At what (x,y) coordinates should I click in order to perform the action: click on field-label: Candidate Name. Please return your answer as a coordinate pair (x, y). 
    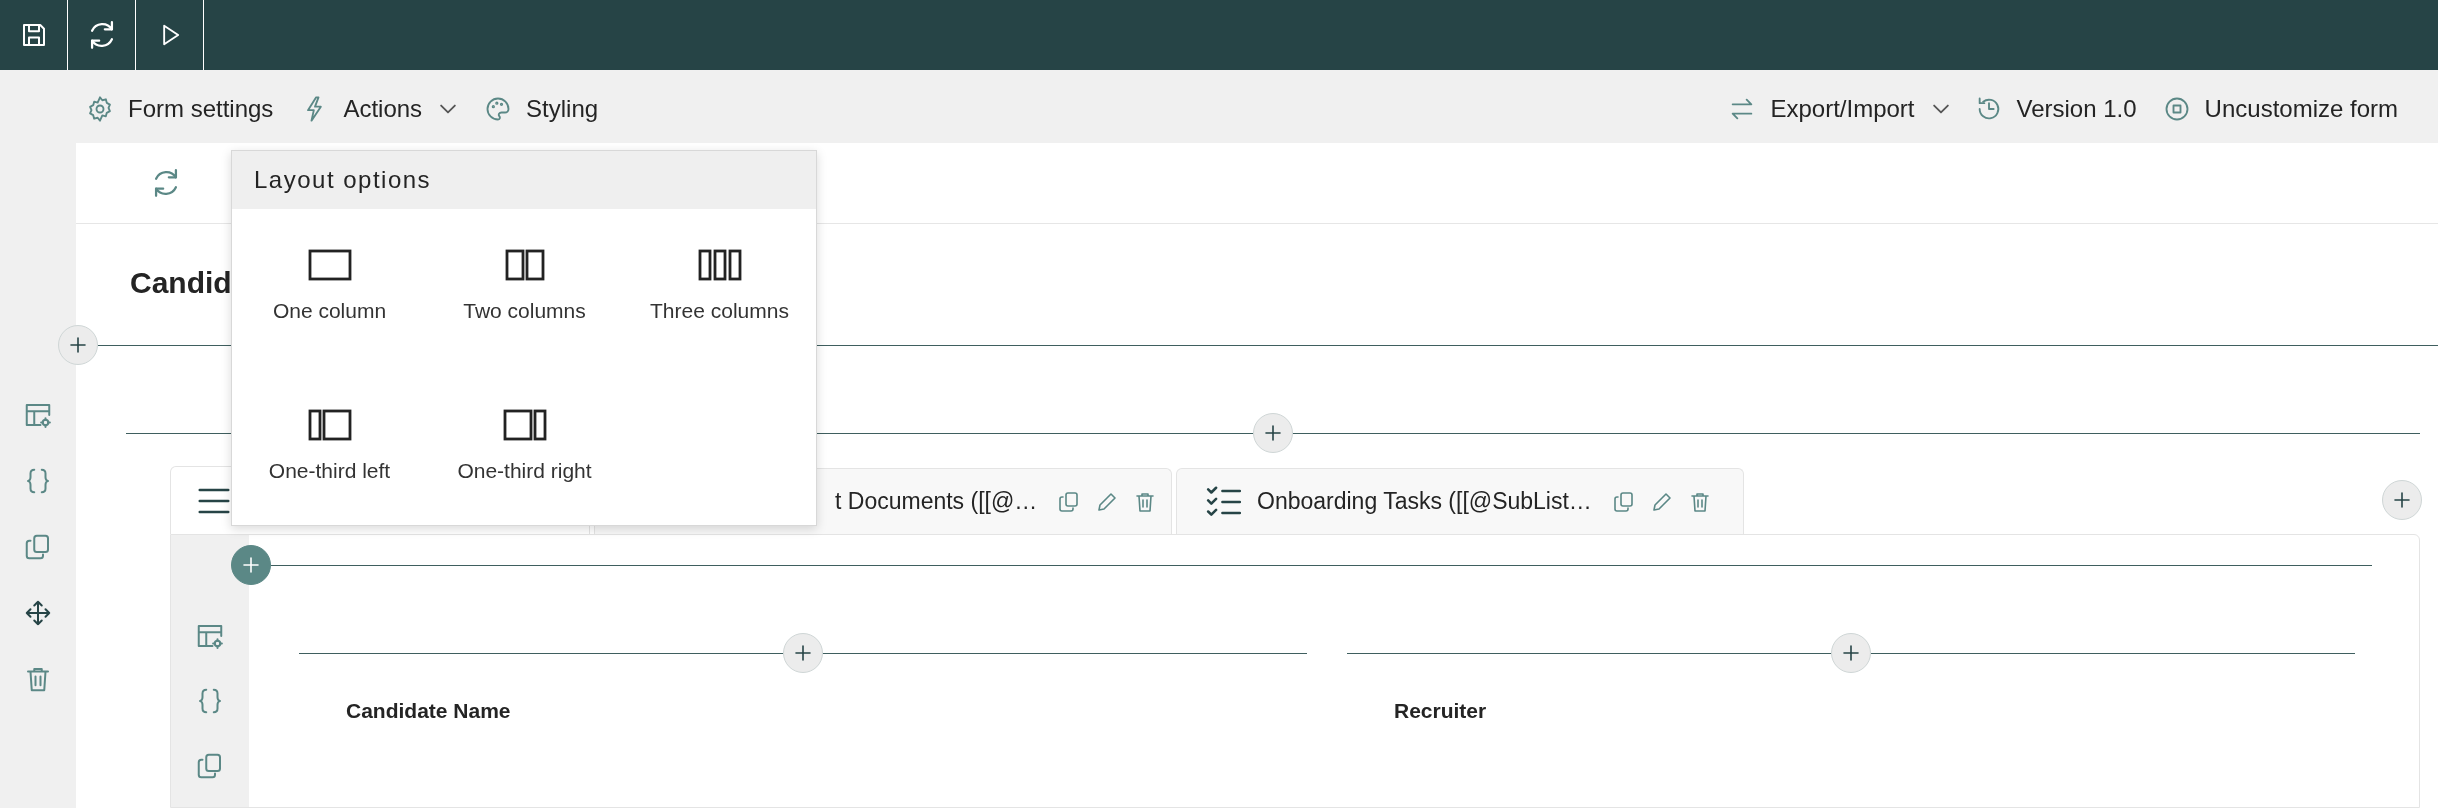
    Looking at the image, I should click on (428, 711).